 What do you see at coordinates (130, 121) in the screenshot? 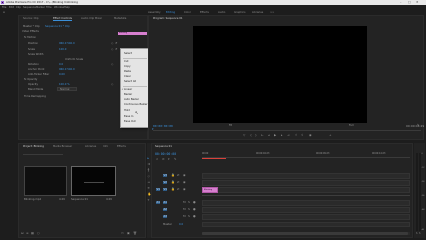
I see `menu-item-ease-out: Ease Out` at bounding box center [130, 121].